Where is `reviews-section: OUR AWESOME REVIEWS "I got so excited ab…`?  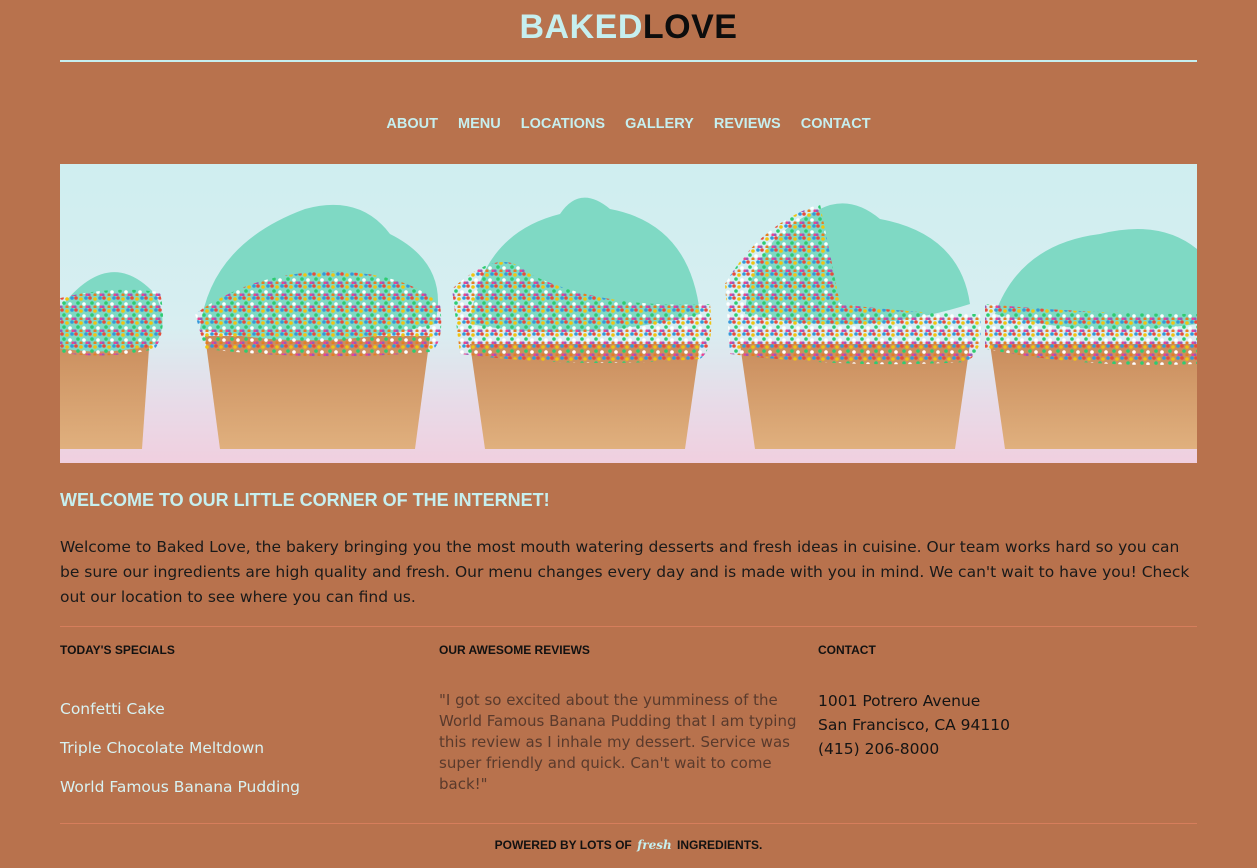
reviews-section: OUR AWESOME REVIEWS "I got so excited ab… is located at coordinates (624, 718).